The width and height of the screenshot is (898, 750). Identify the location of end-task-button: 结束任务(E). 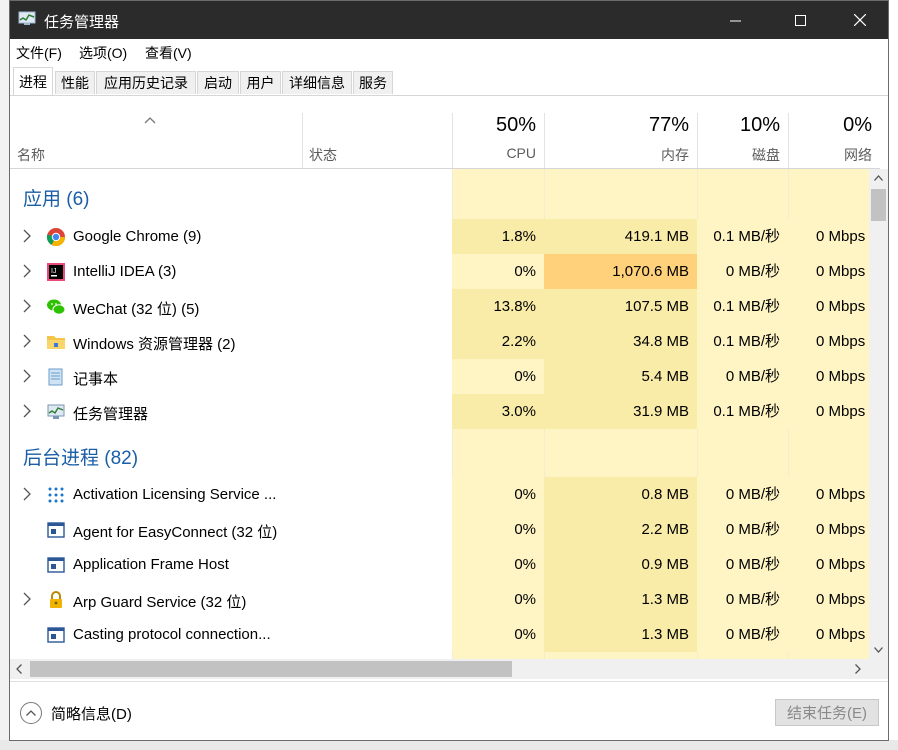
(827, 712).